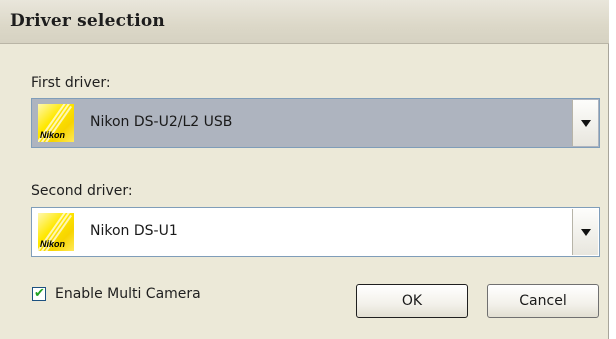  What do you see at coordinates (134, 231) in the screenshot?
I see `second-driver-value: Nikon DS-U1` at bounding box center [134, 231].